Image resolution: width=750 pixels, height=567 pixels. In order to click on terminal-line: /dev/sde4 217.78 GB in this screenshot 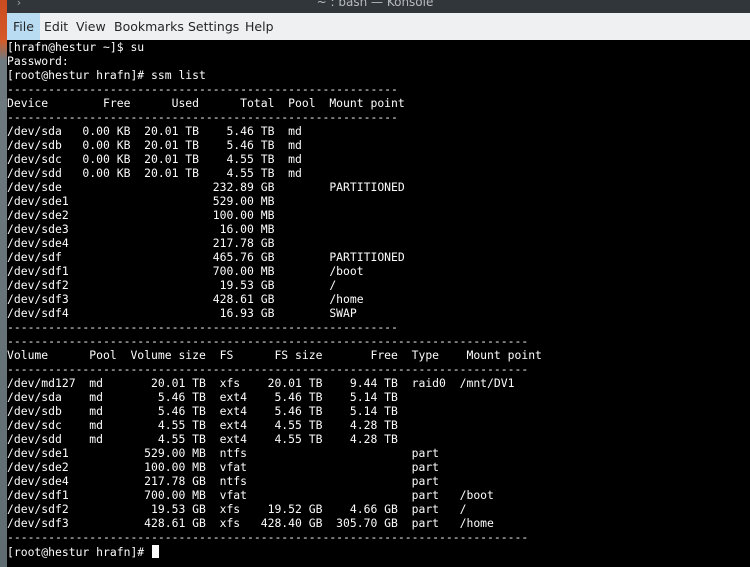, I will do `click(141, 243)`.